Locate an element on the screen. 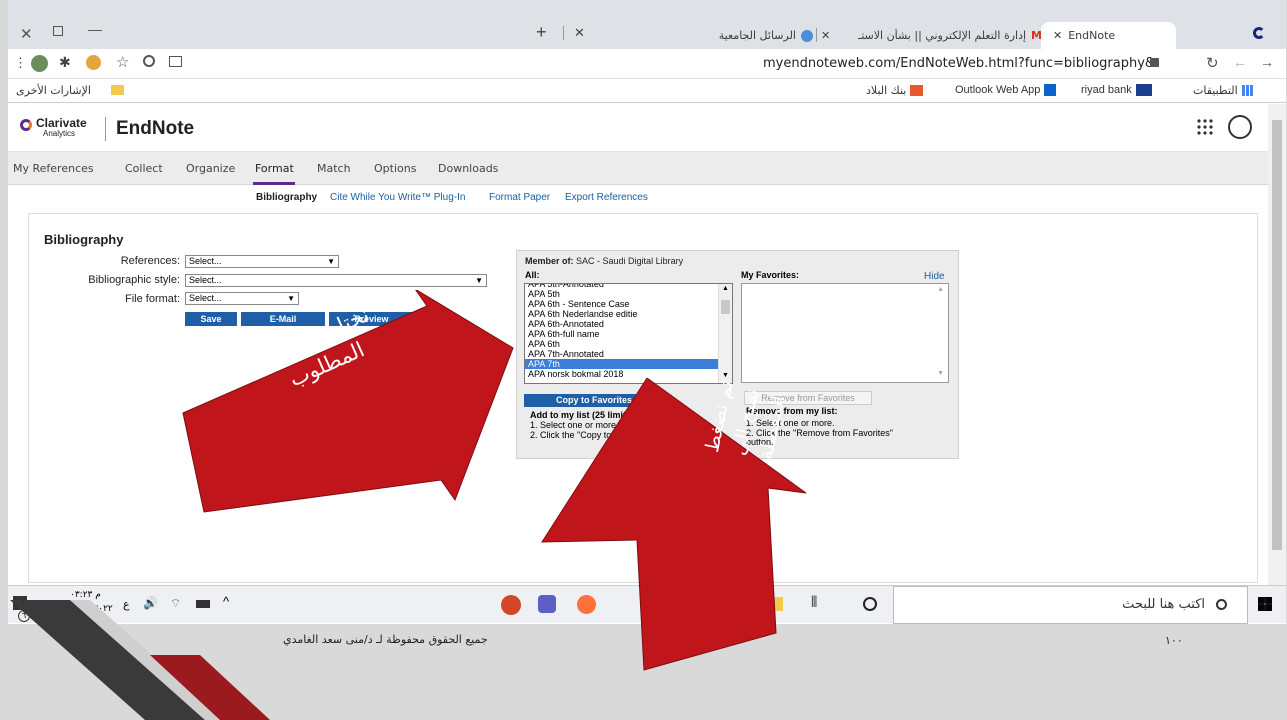  member-of: Member of: SAC - Saudi Digital Library is located at coordinates (604, 261).